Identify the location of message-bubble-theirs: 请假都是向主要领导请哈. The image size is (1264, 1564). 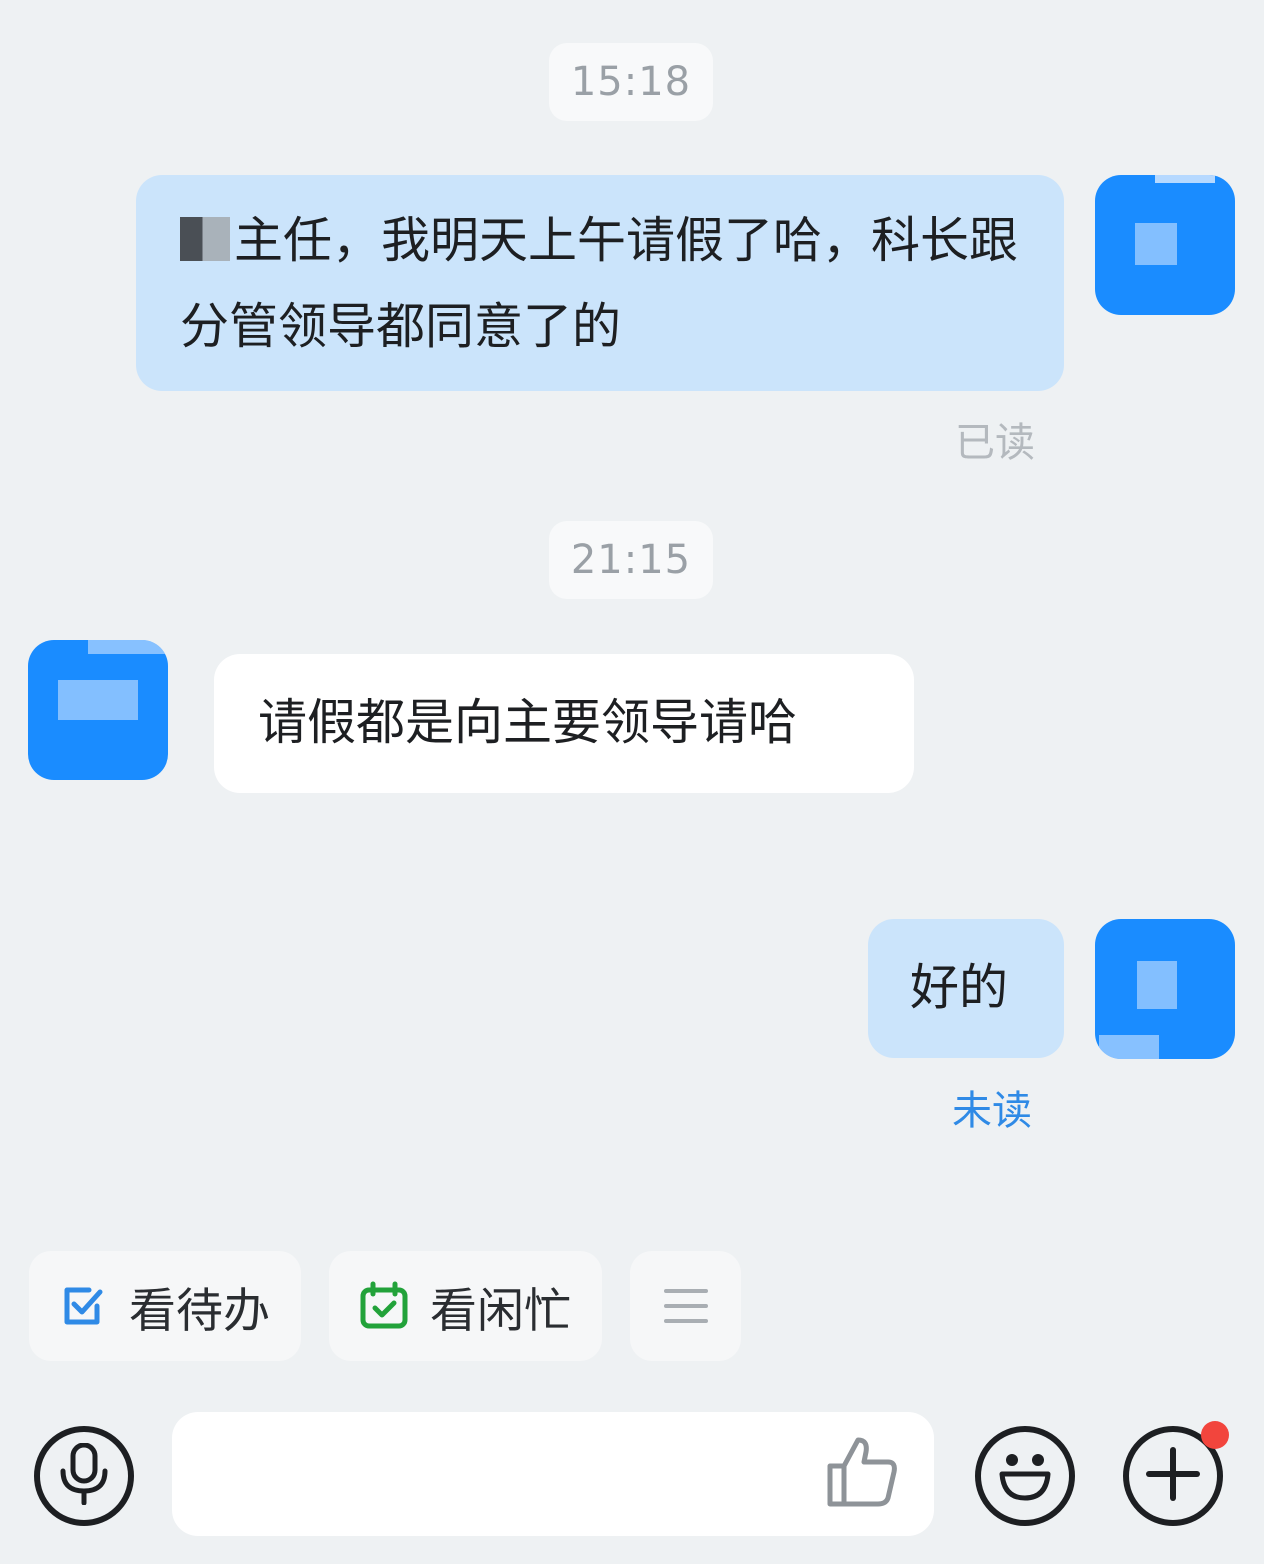
(564, 723).